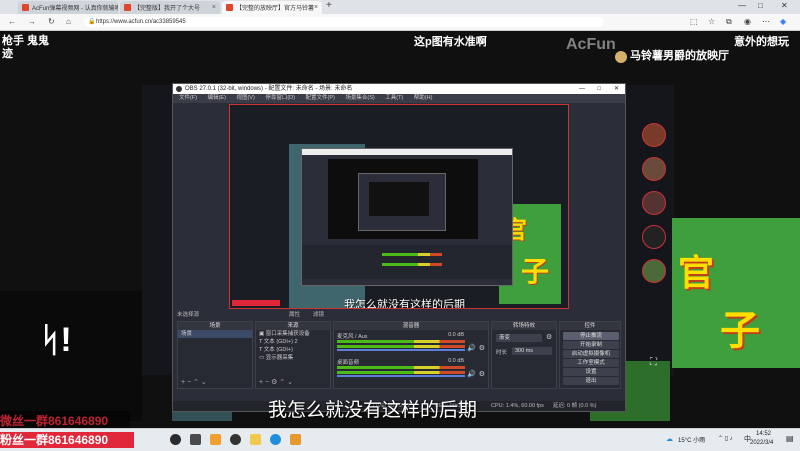 The image size is (800, 451). I want to click on transitions-dock: 转场特效 渐变 ⚙ 时长 300 ms, so click(524, 355).